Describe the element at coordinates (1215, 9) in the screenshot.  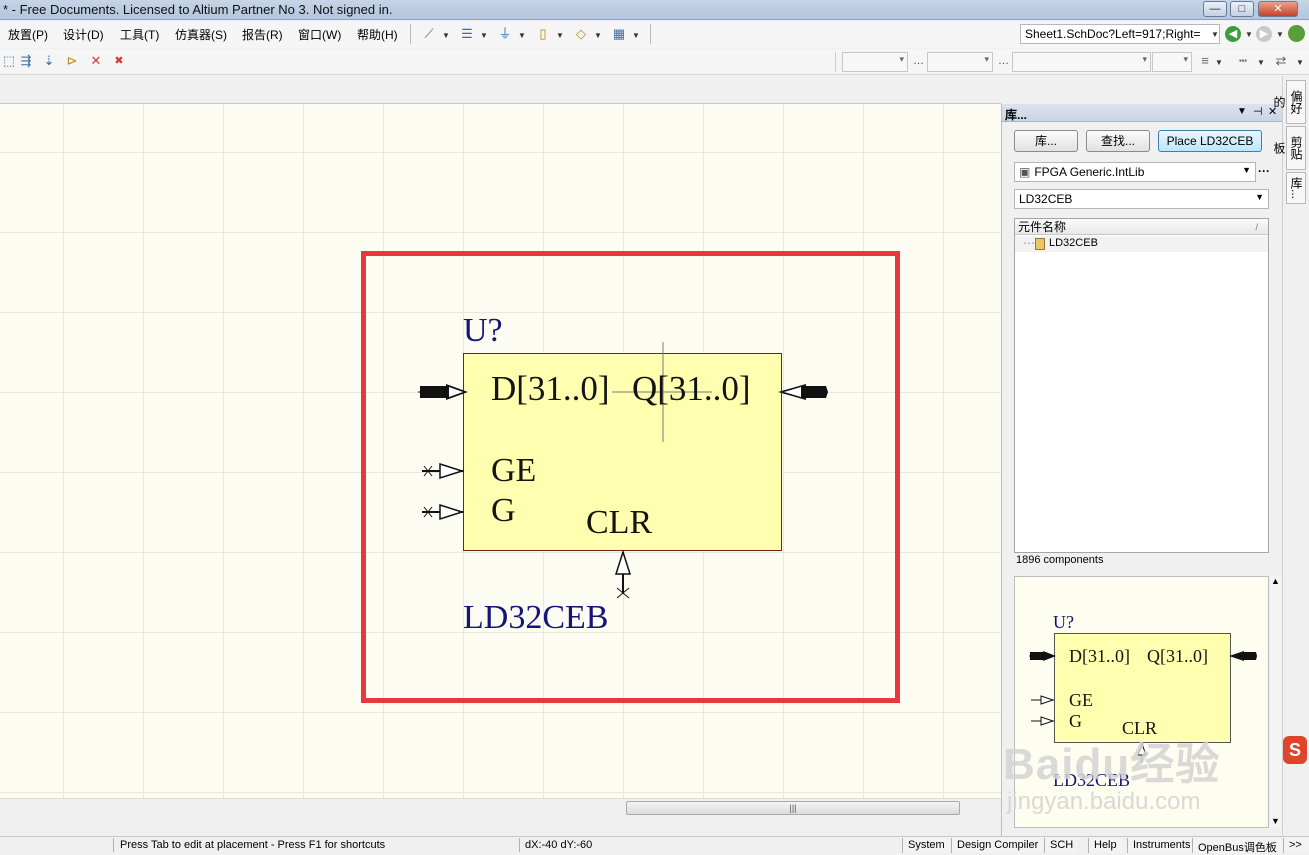
I see `minimize-button: —` at that location.